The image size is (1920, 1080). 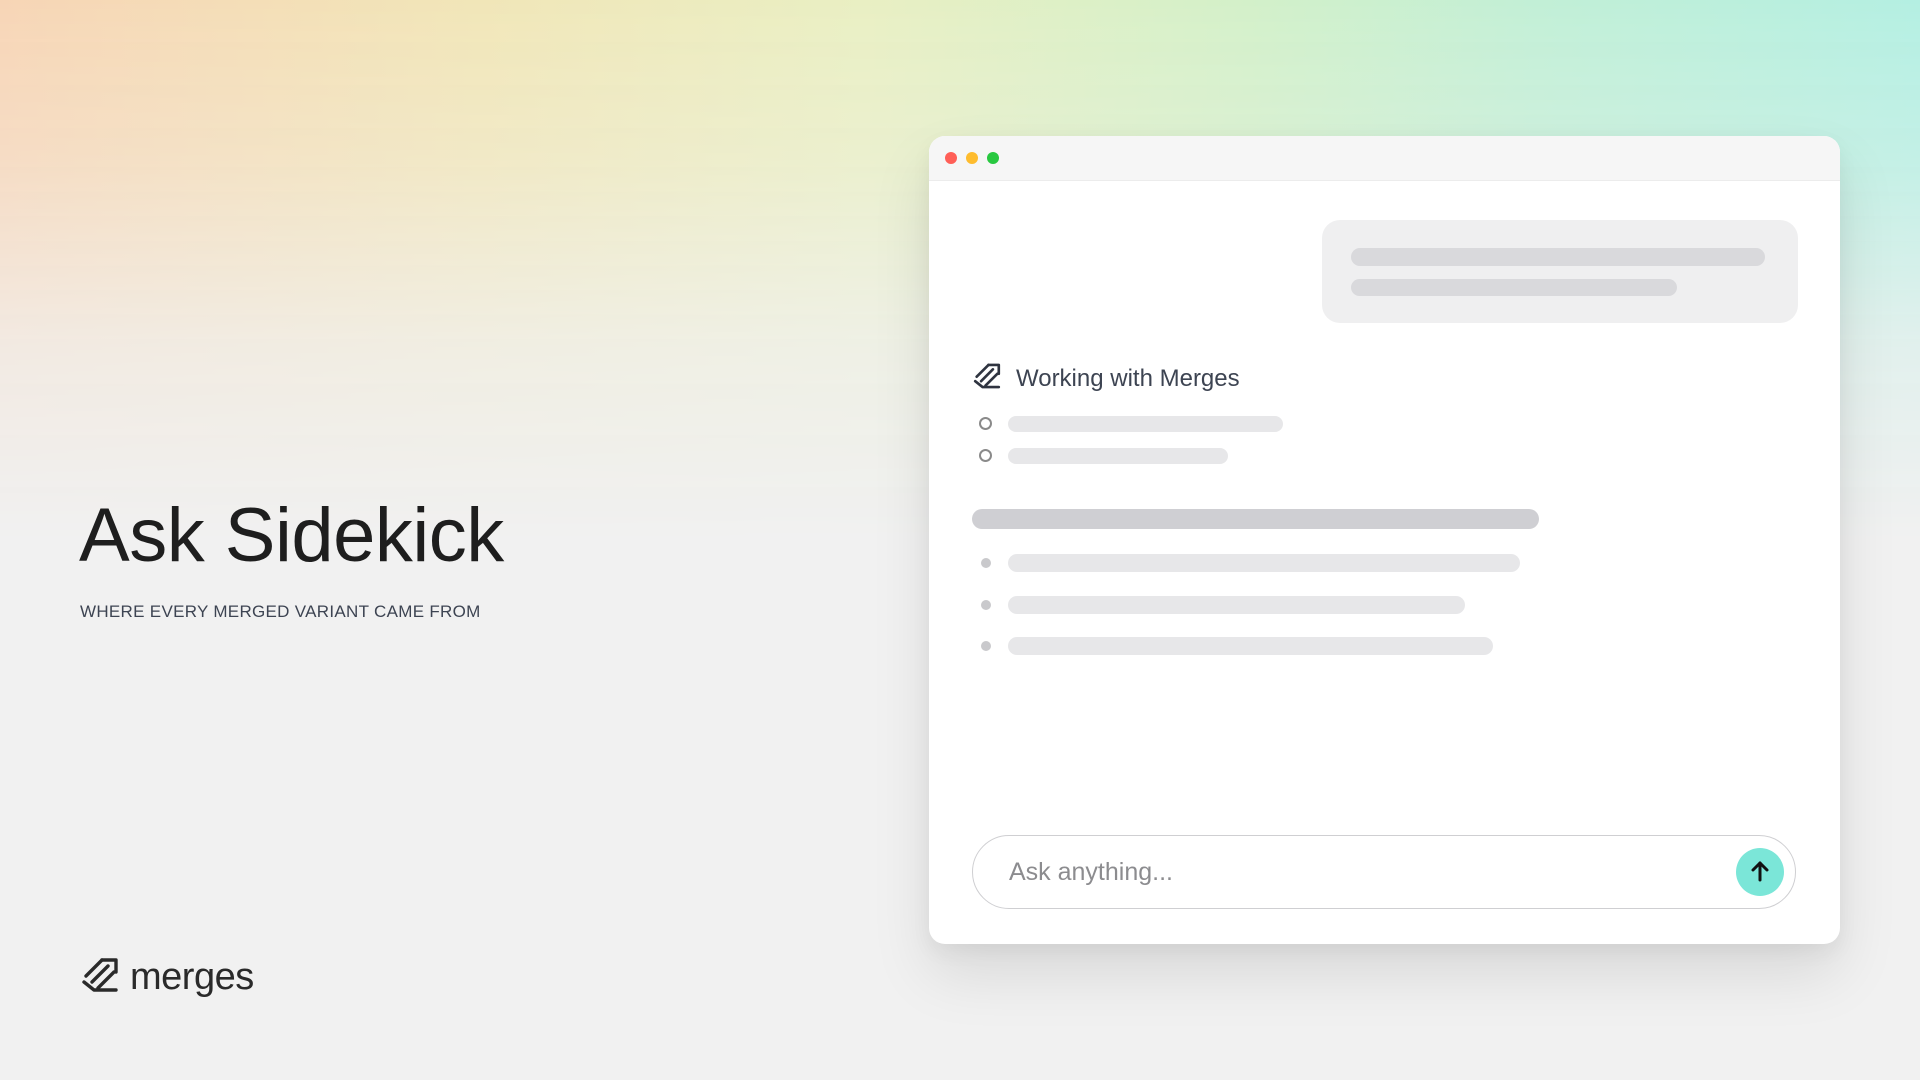 I want to click on brand-logo: merges, so click(x=167, y=977).